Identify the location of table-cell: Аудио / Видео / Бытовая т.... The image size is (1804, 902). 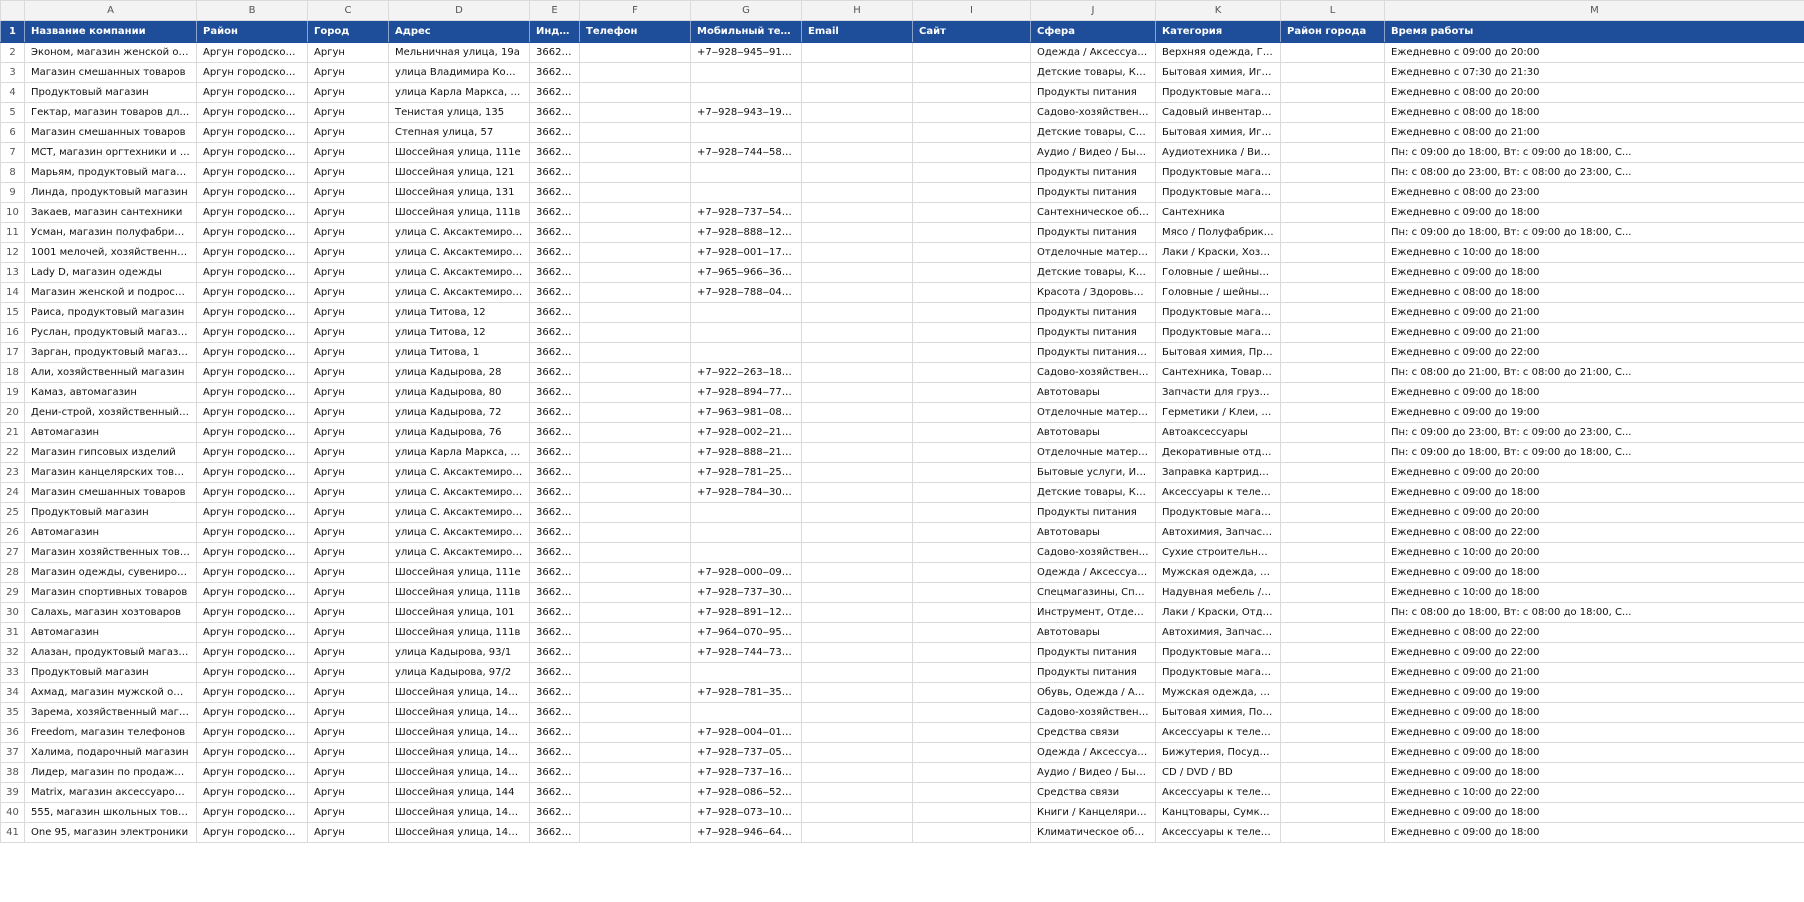
(1093, 152).